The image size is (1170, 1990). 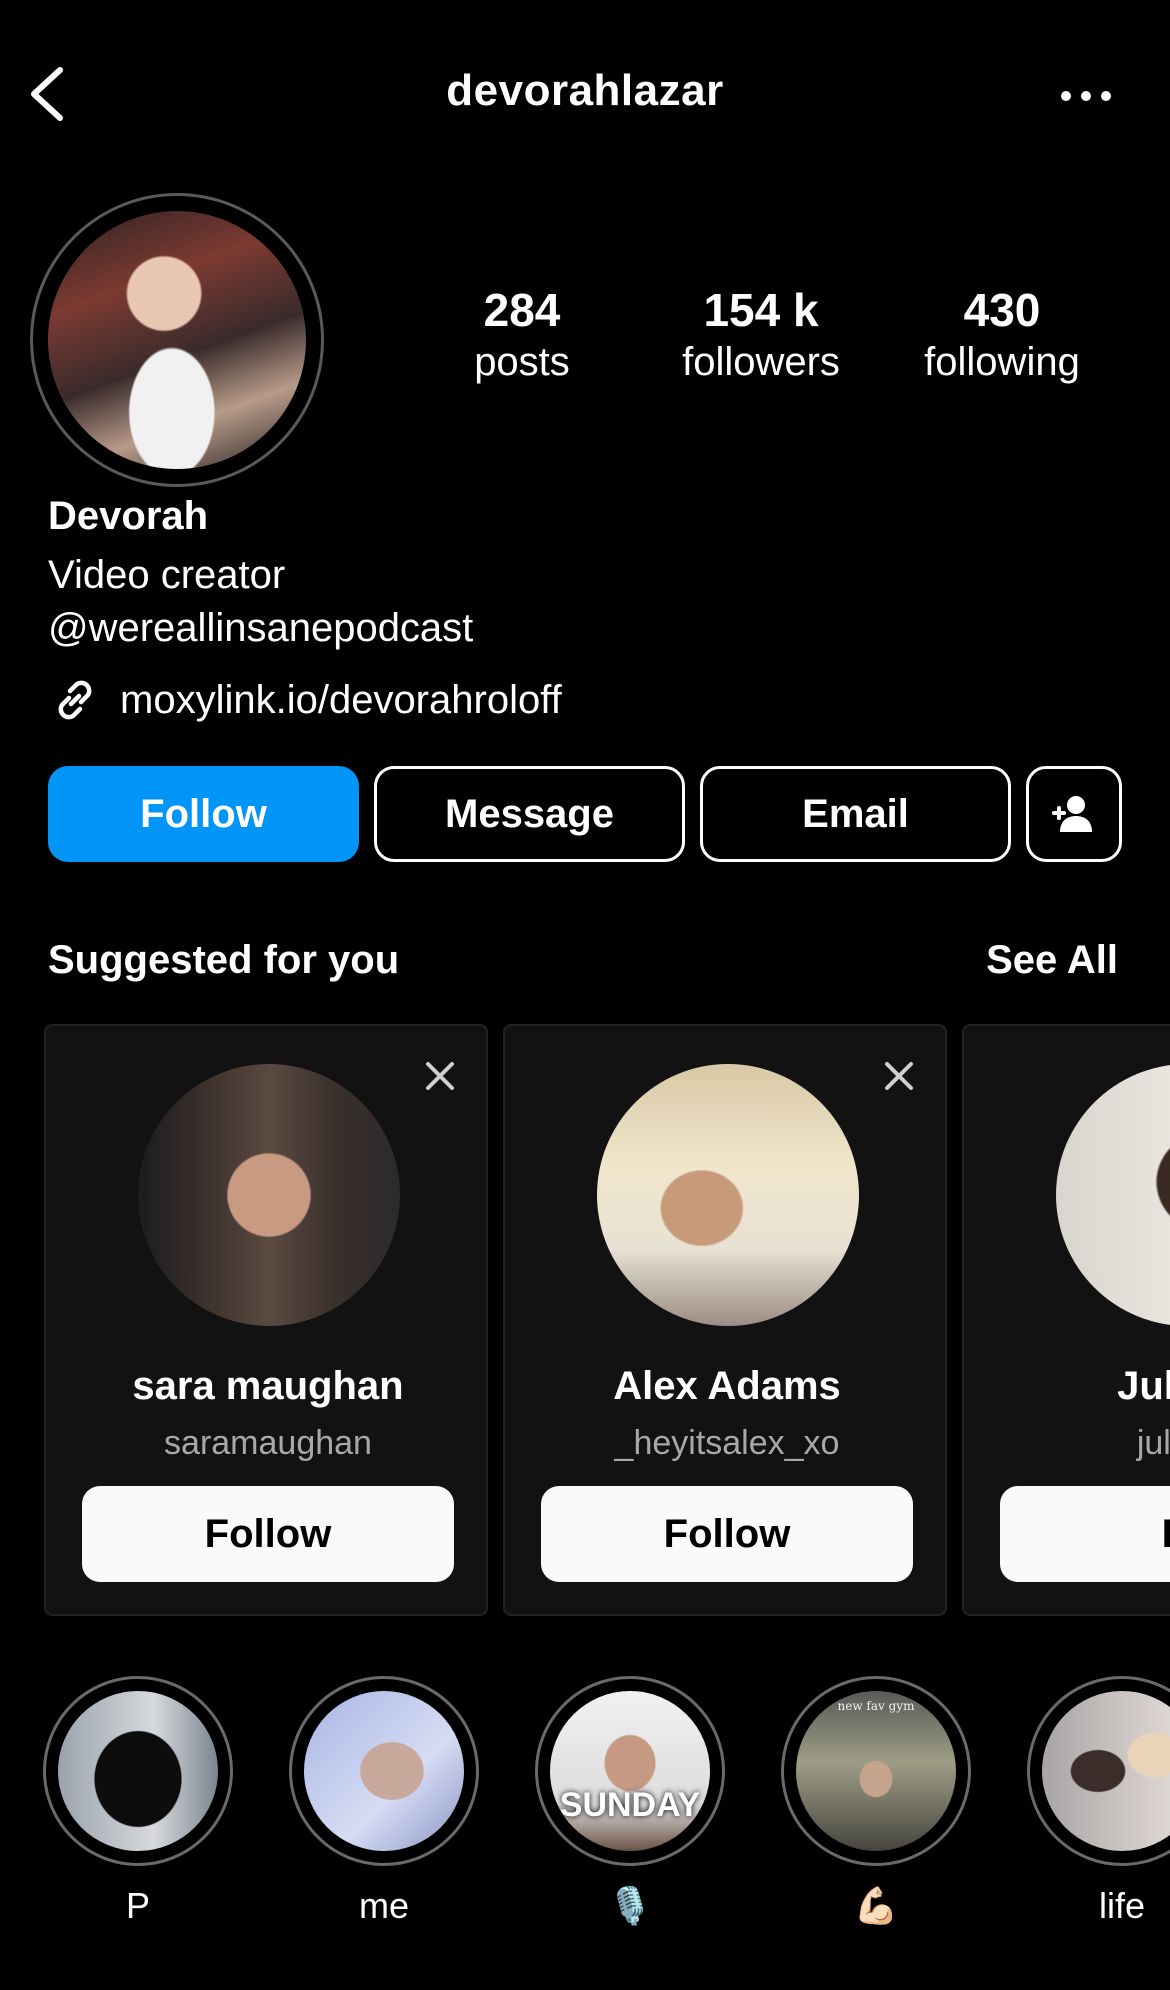 I want to click on highlight-cover: SUNDAY, so click(x=630, y=1771).